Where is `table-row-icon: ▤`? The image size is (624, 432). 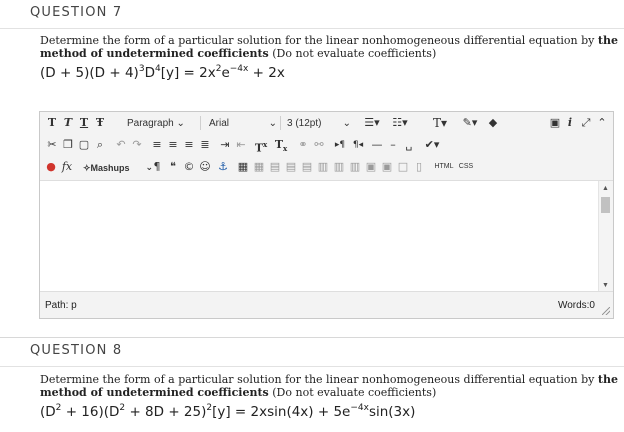 table-row-icon: ▤ is located at coordinates (275, 167).